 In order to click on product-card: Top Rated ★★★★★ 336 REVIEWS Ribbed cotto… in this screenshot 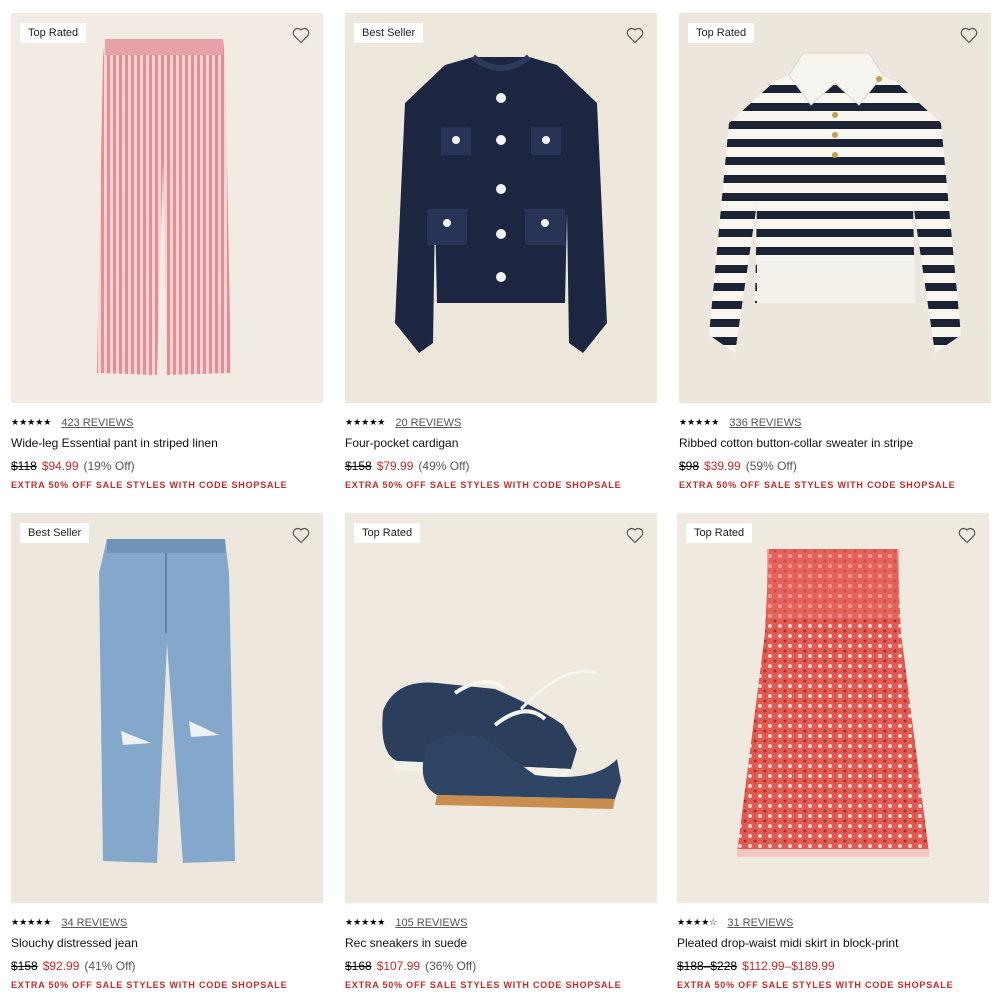, I will do `click(835, 251)`.